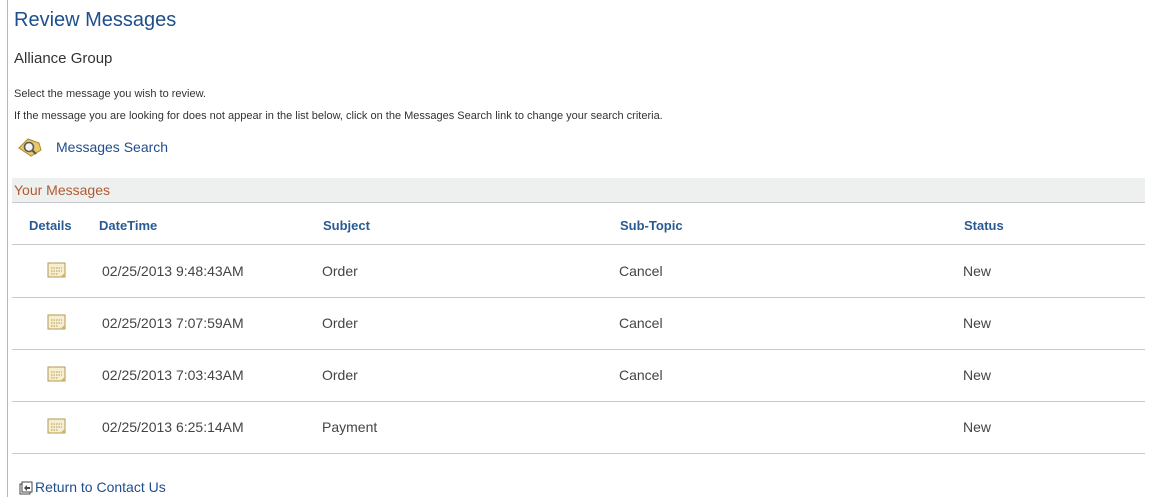  Describe the element at coordinates (62, 190) in the screenshot. I see `grid-title: Your Messages` at that location.